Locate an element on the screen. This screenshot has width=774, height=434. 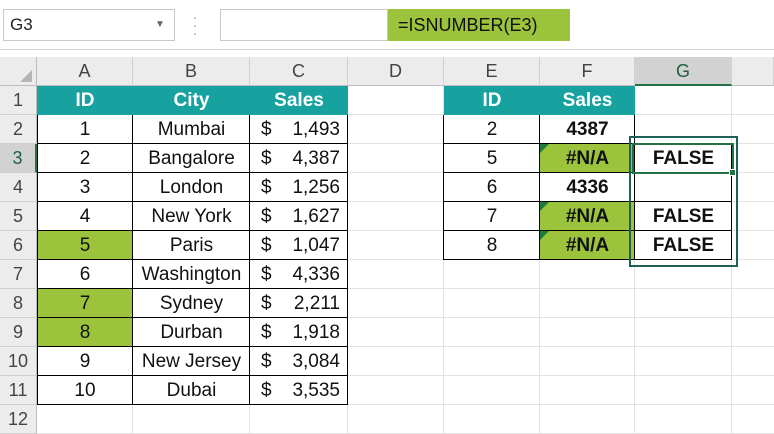
row-header-1: 1 is located at coordinates (18, 100).